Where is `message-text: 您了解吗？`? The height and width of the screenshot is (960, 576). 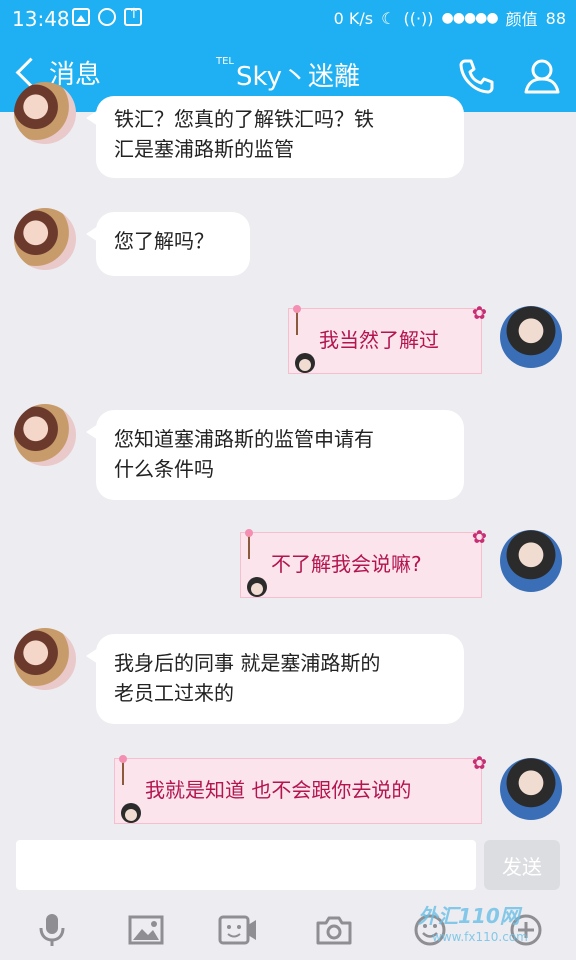
message-text: 您了解吗？ is located at coordinates (164, 241).